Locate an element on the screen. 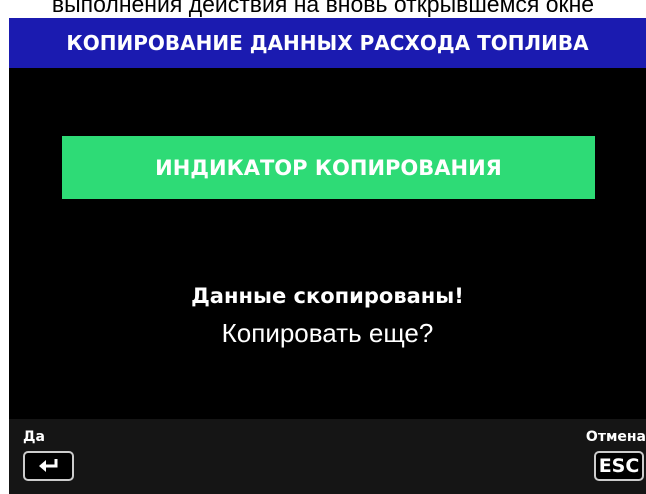  esc-button: ESC is located at coordinates (619, 466).